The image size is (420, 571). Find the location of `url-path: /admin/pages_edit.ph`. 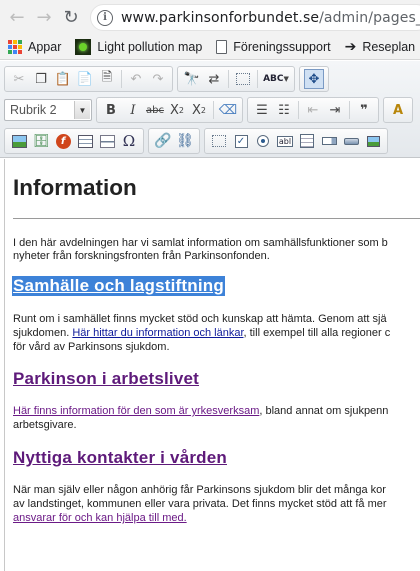

url-path: /admin/pages_edit.ph is located at coordinates (369, 17).